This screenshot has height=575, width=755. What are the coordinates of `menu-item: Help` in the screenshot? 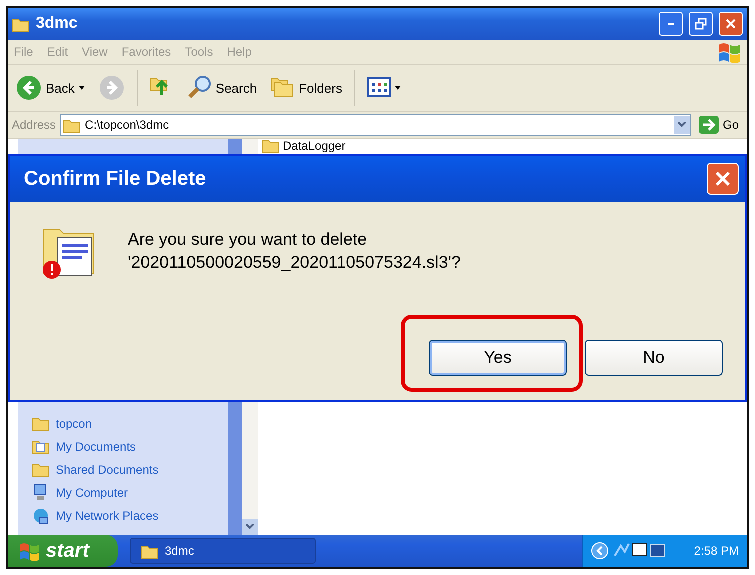 It's located at (239, 52).